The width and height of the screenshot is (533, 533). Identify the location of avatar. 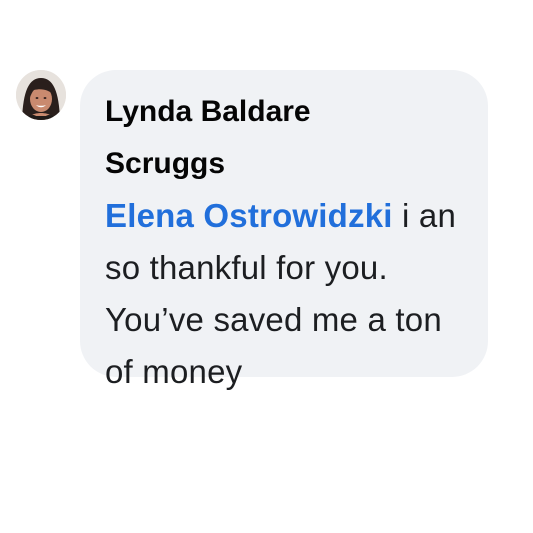
(41, 95).